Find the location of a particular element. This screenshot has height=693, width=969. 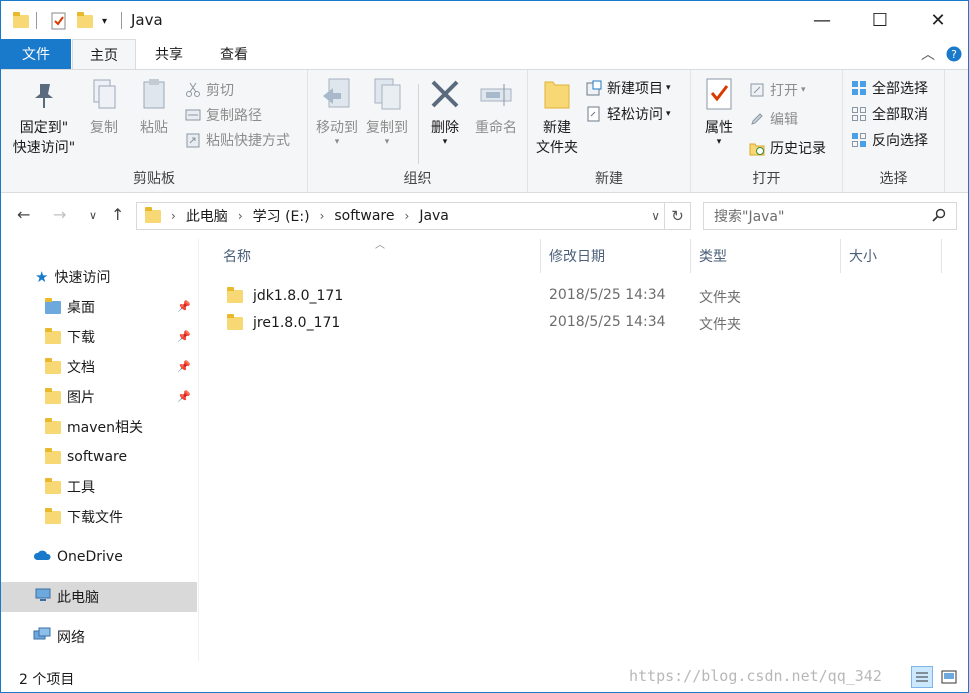

tab-file: 文件 is located at coordinates (36, 54).